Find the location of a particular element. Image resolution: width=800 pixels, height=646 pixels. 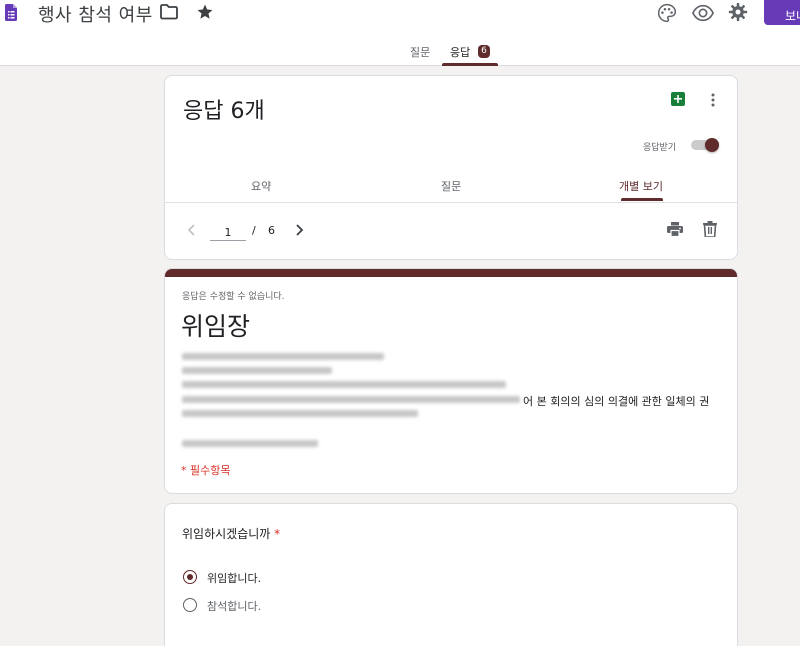

option-label-delegate: 위임합니다. is located at coordinates (234, 578).